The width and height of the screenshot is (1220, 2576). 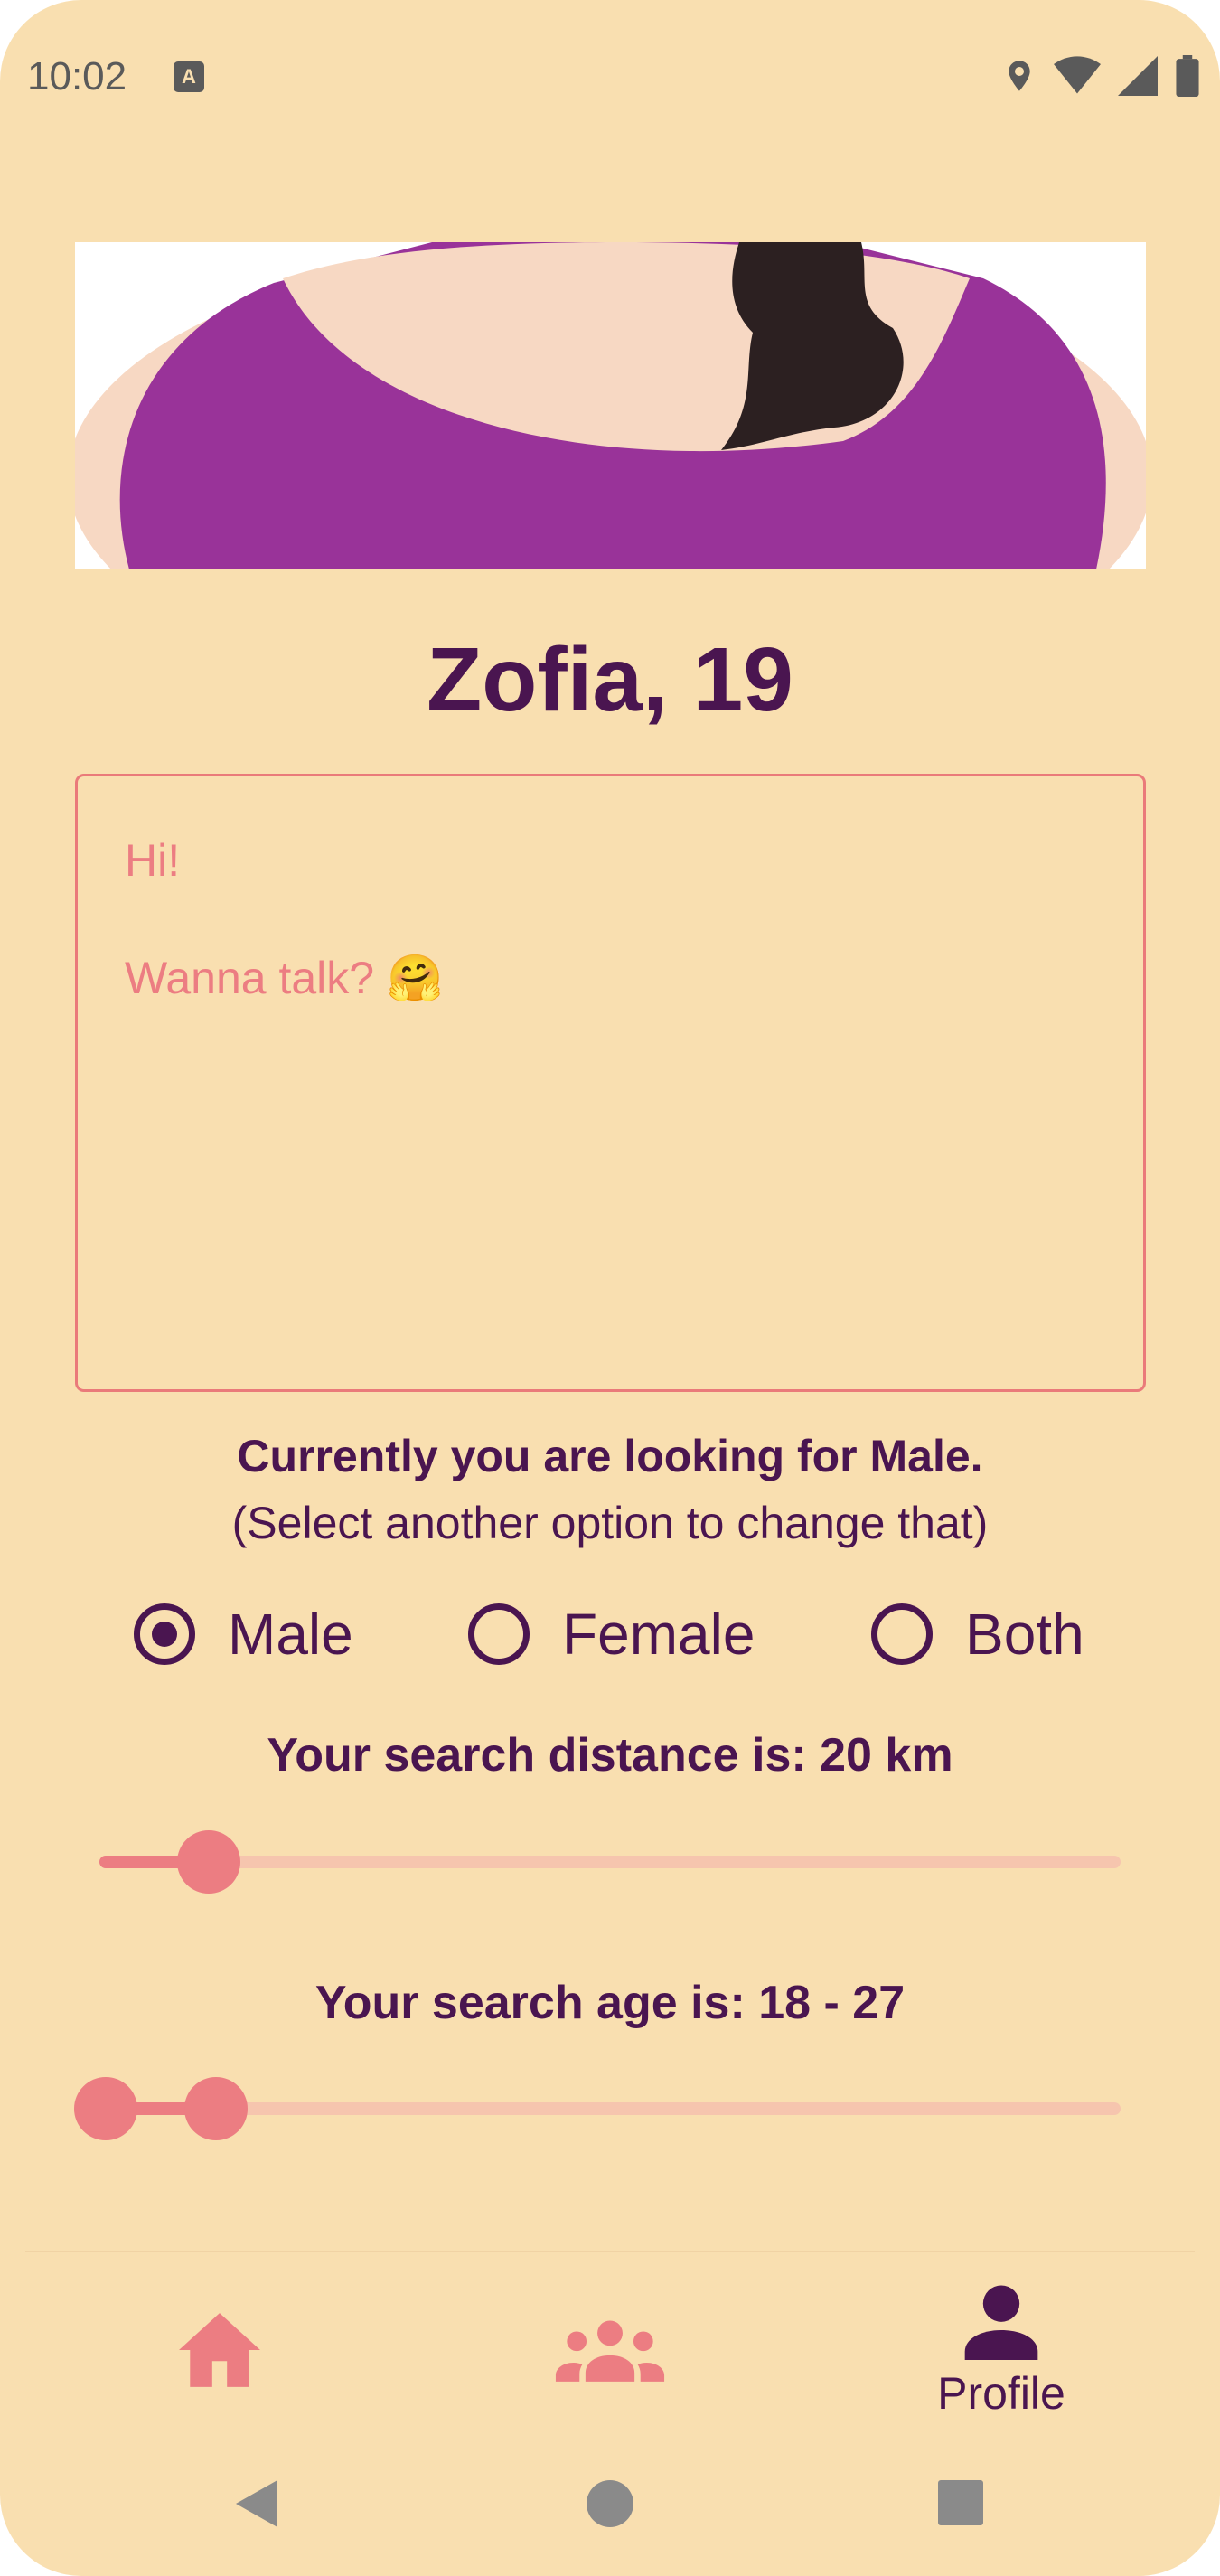 I want to click on age-label: Your search age is: 18 - 27, so click(x=610, y=2003).